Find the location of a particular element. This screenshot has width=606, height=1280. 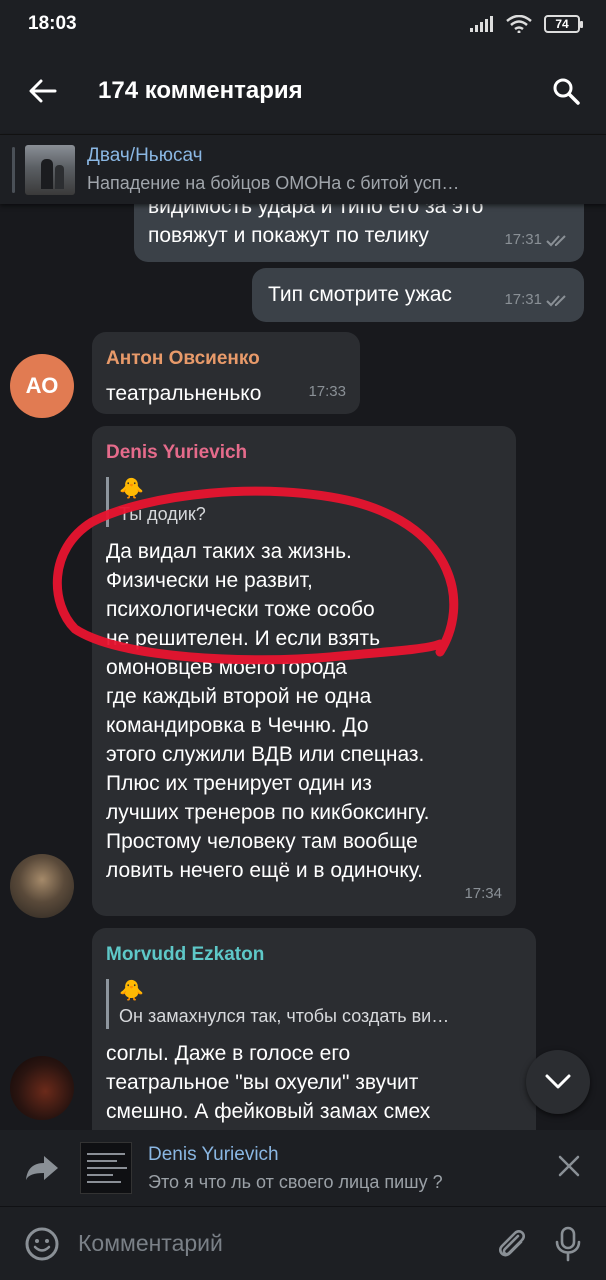

app-header: 174 комментария is located at coordinates (303, 91).